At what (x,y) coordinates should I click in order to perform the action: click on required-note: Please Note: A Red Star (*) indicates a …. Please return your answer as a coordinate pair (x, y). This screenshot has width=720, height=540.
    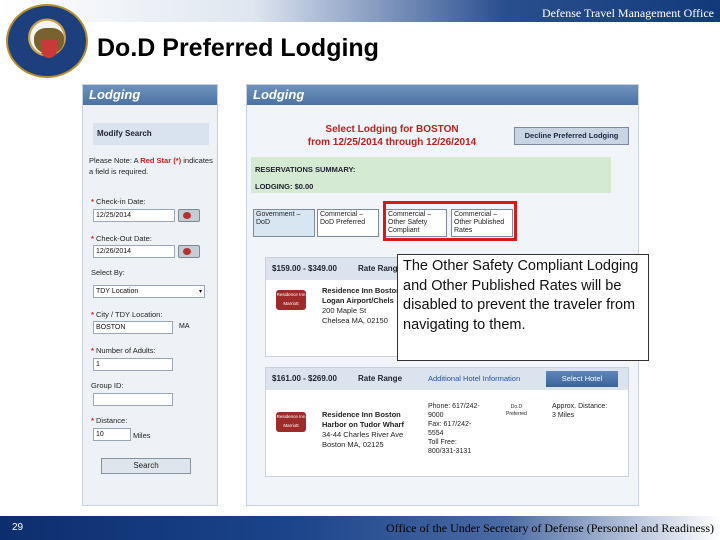
    Looking at the image, I should click on (151, 166).